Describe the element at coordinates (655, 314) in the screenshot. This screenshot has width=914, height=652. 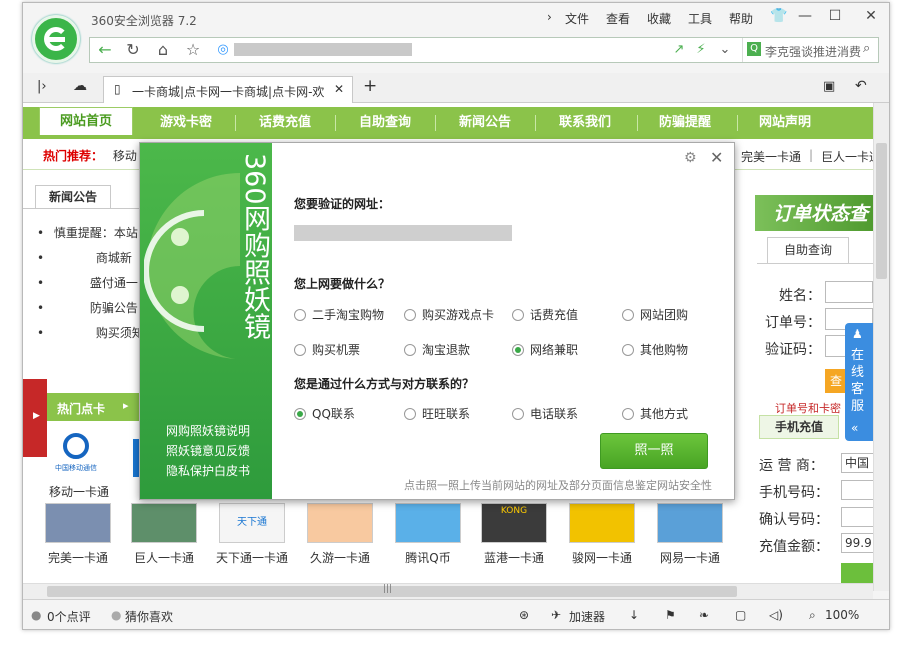
I see `option-group-buy: 网站团购` at that location.